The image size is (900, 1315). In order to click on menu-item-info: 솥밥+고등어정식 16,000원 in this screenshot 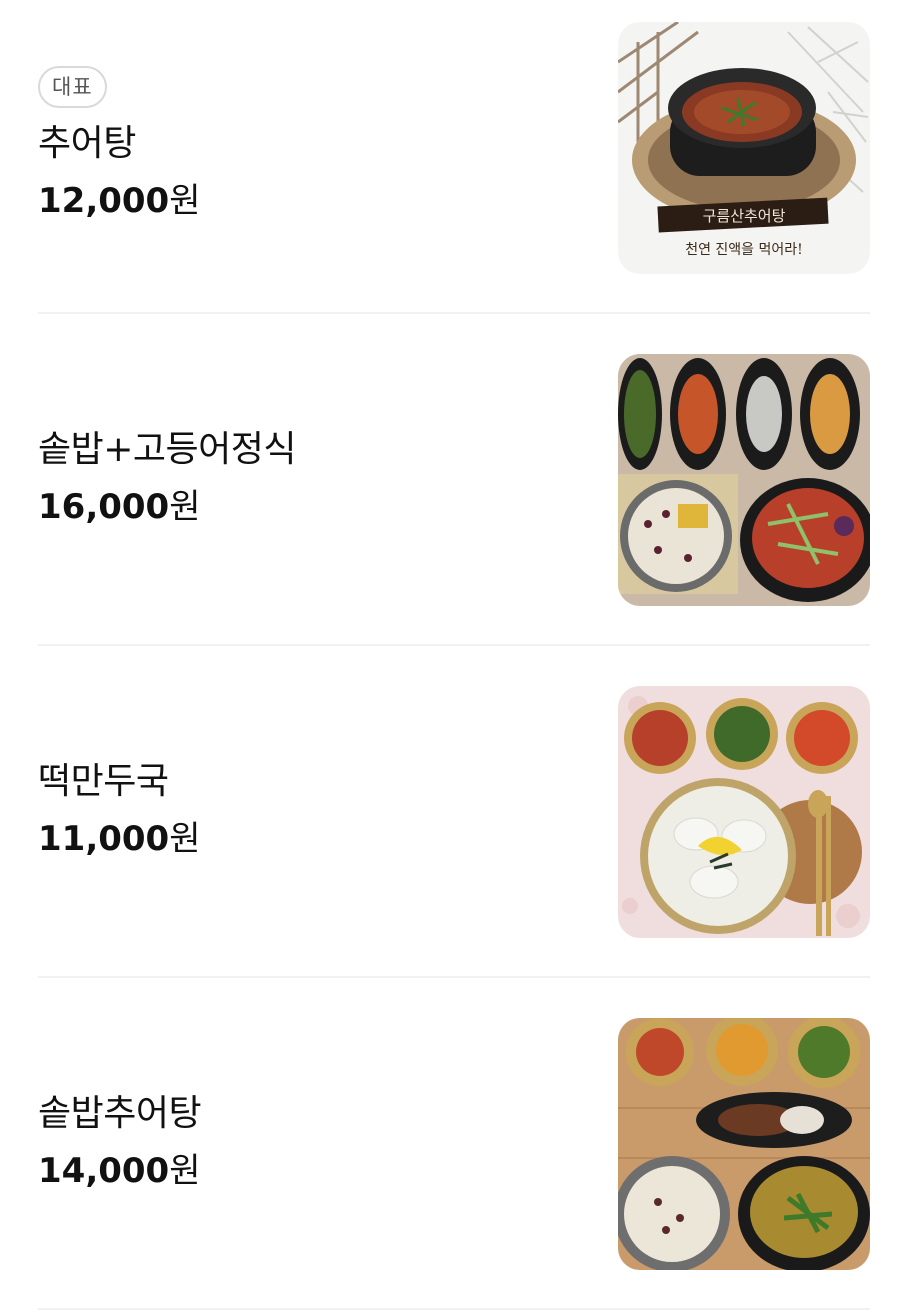, I will do `click(318, 478)`.